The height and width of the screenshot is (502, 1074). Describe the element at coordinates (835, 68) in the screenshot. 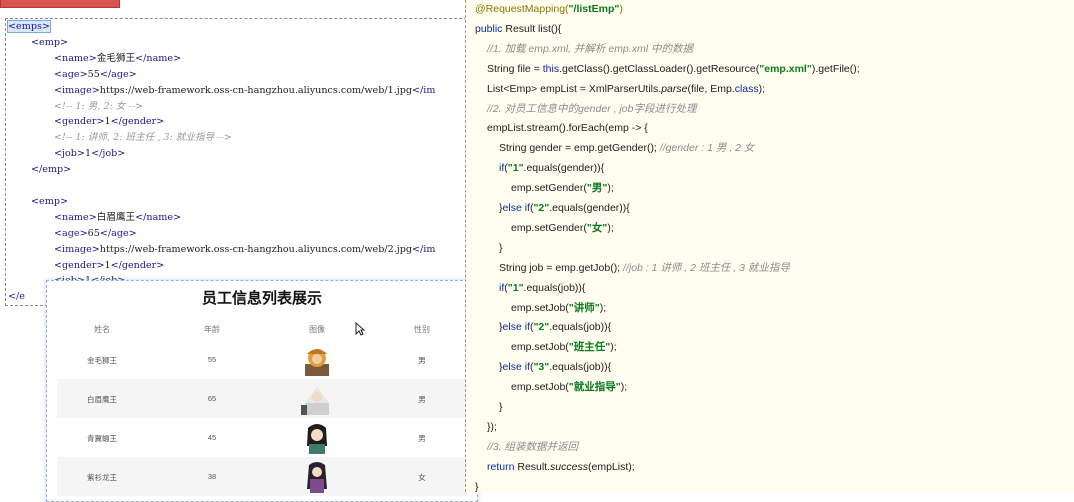

I see `code-token: ).getFile();` at that location.